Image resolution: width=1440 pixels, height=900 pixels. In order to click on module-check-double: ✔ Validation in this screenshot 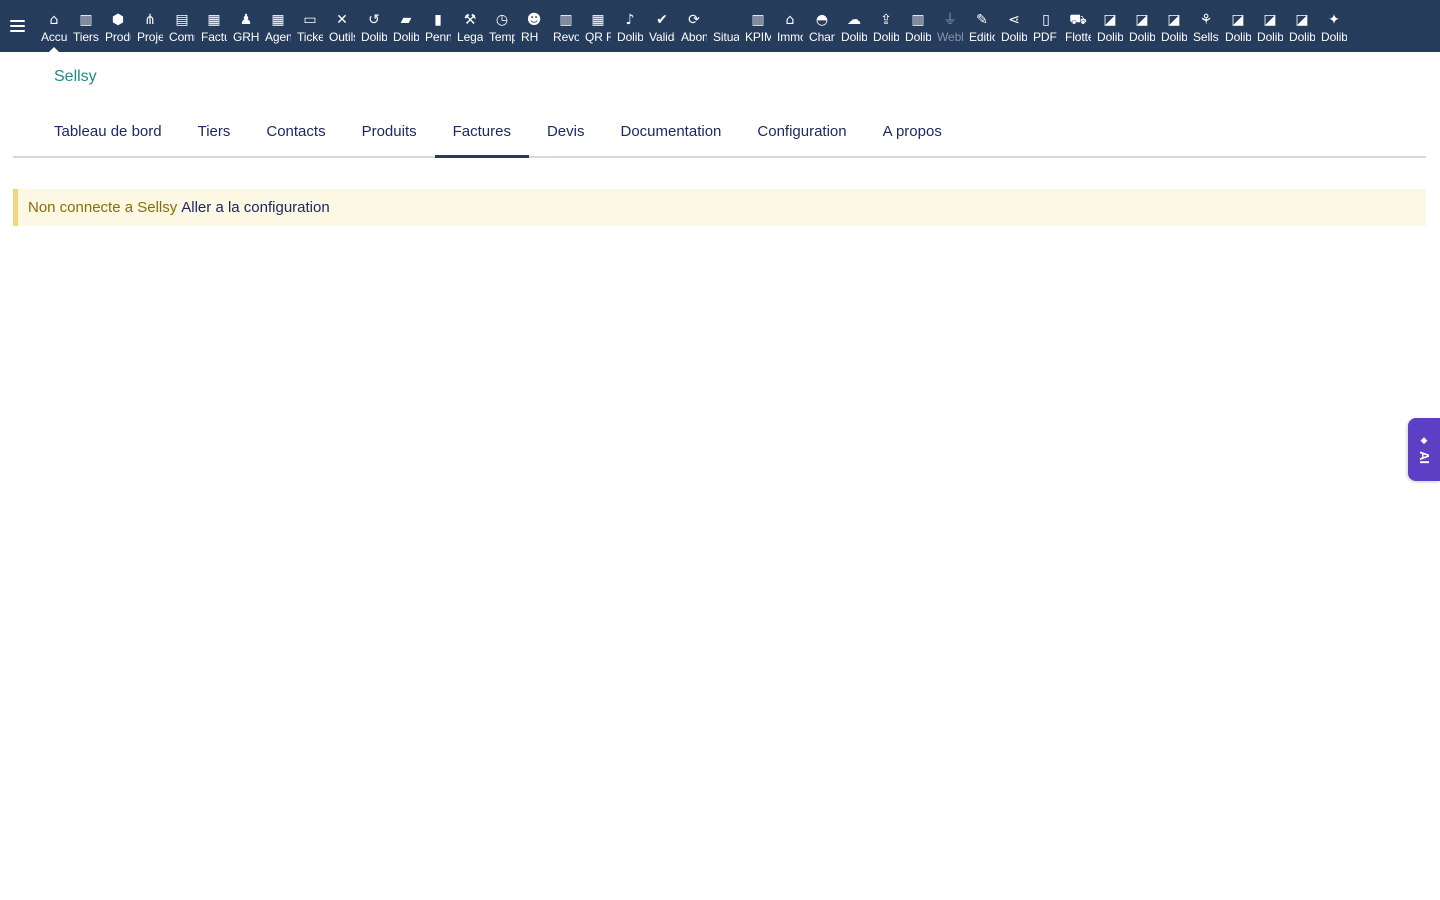, I will do `click(662, 26)`.